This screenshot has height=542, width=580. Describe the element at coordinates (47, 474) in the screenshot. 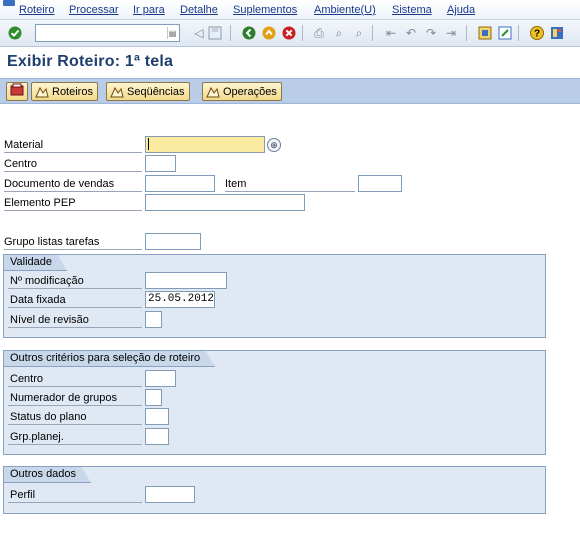

I see `outros-dados-group-title: Outros dados` at that location.